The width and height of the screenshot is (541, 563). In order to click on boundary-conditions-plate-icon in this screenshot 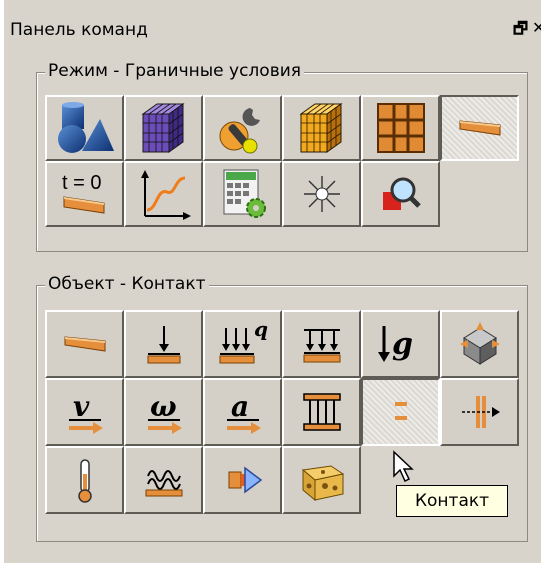, I will do `click(479, 128)`.